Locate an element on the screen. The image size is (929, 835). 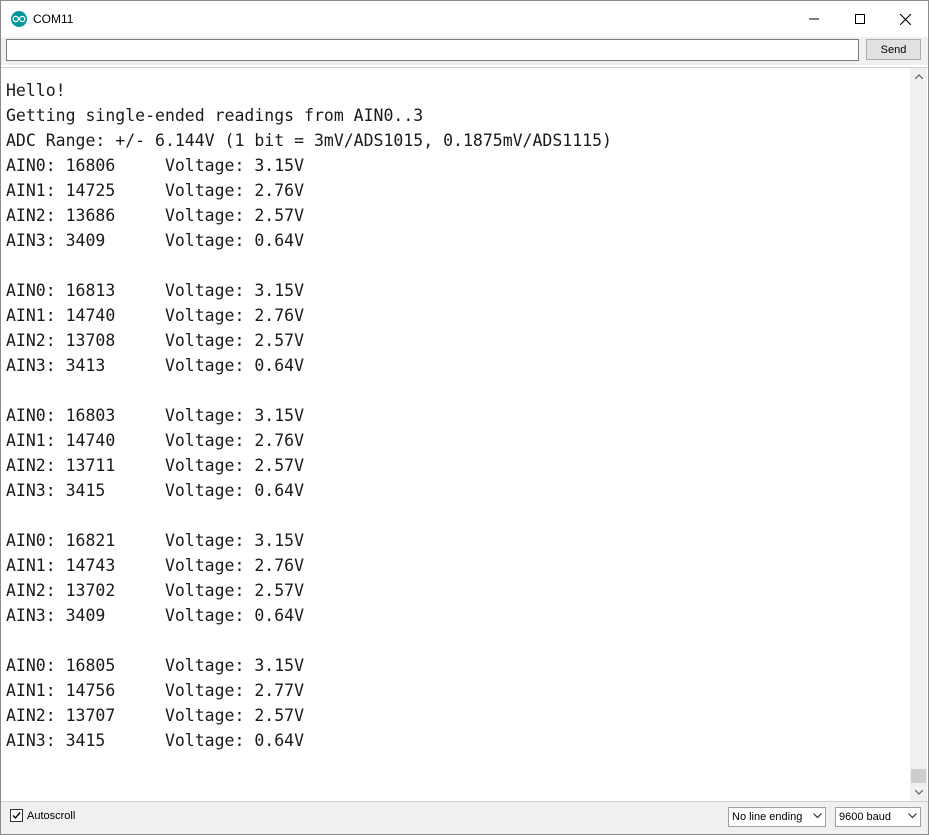
maximize-icon is located at coordinates (860, 19).